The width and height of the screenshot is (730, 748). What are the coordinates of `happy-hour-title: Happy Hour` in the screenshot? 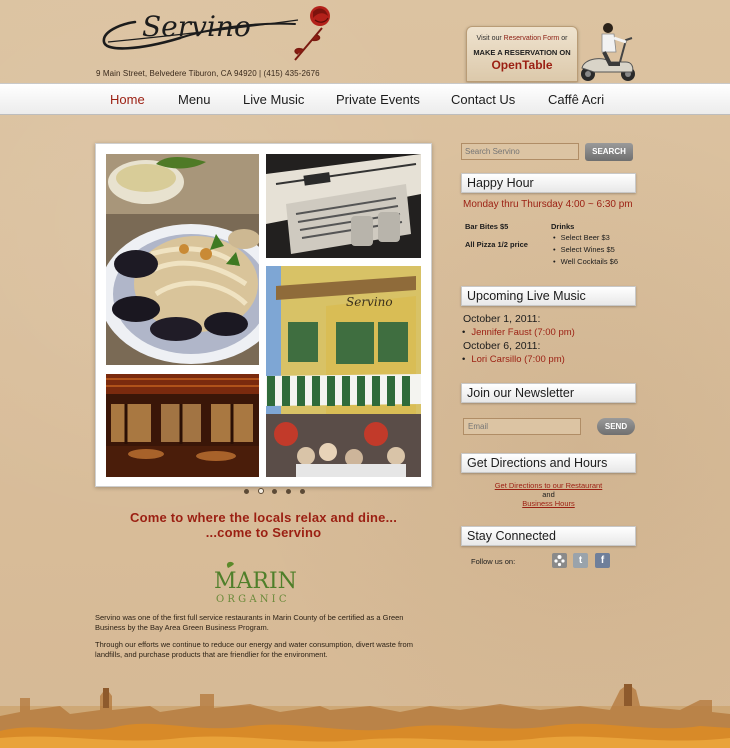 It's located at (548, 183).